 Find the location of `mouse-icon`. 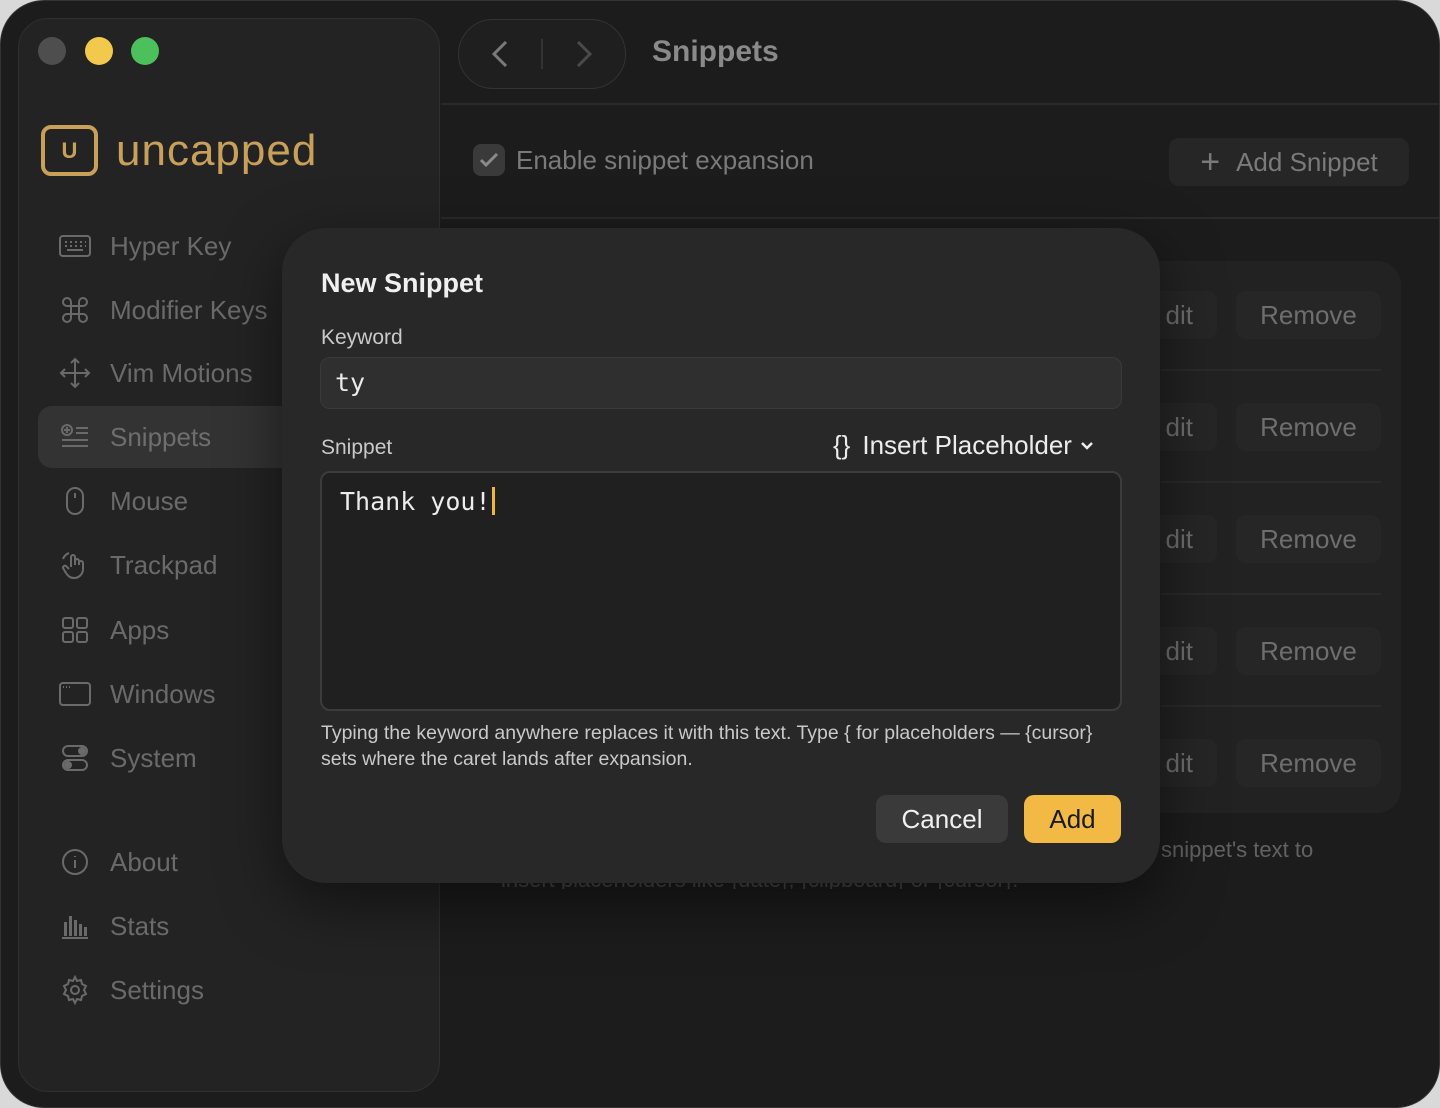

mouse-icon is located at coordinates (75, 501).